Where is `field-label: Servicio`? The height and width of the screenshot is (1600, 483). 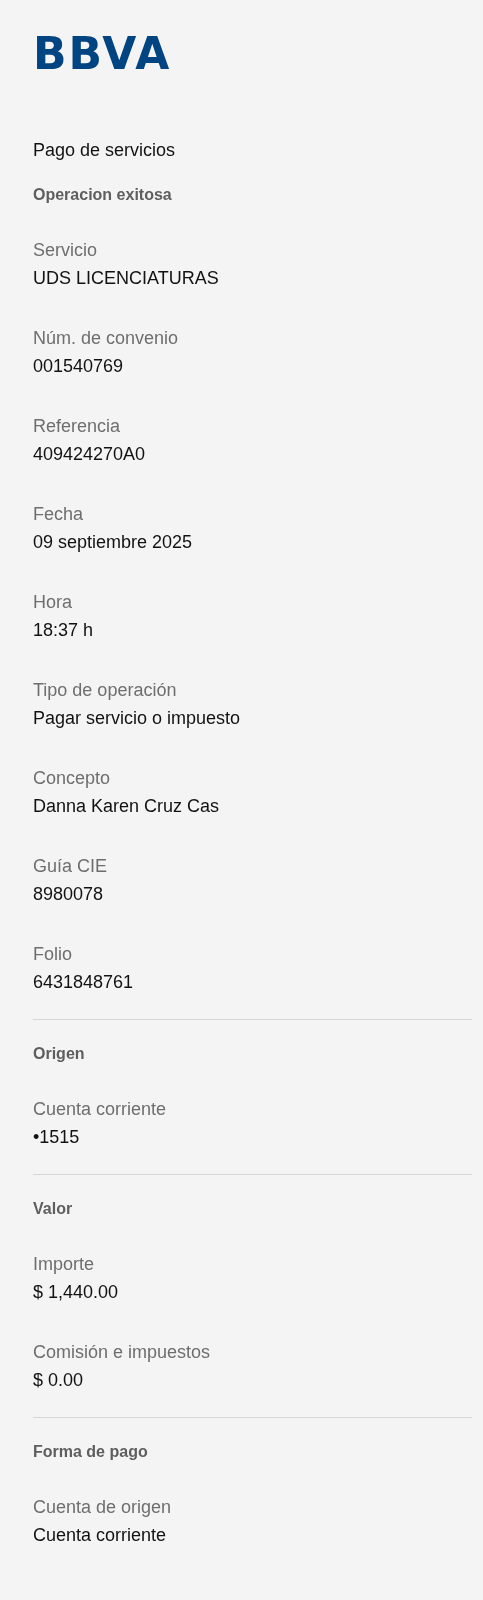
field-label: Servicio is located at coordinates (65, 250).